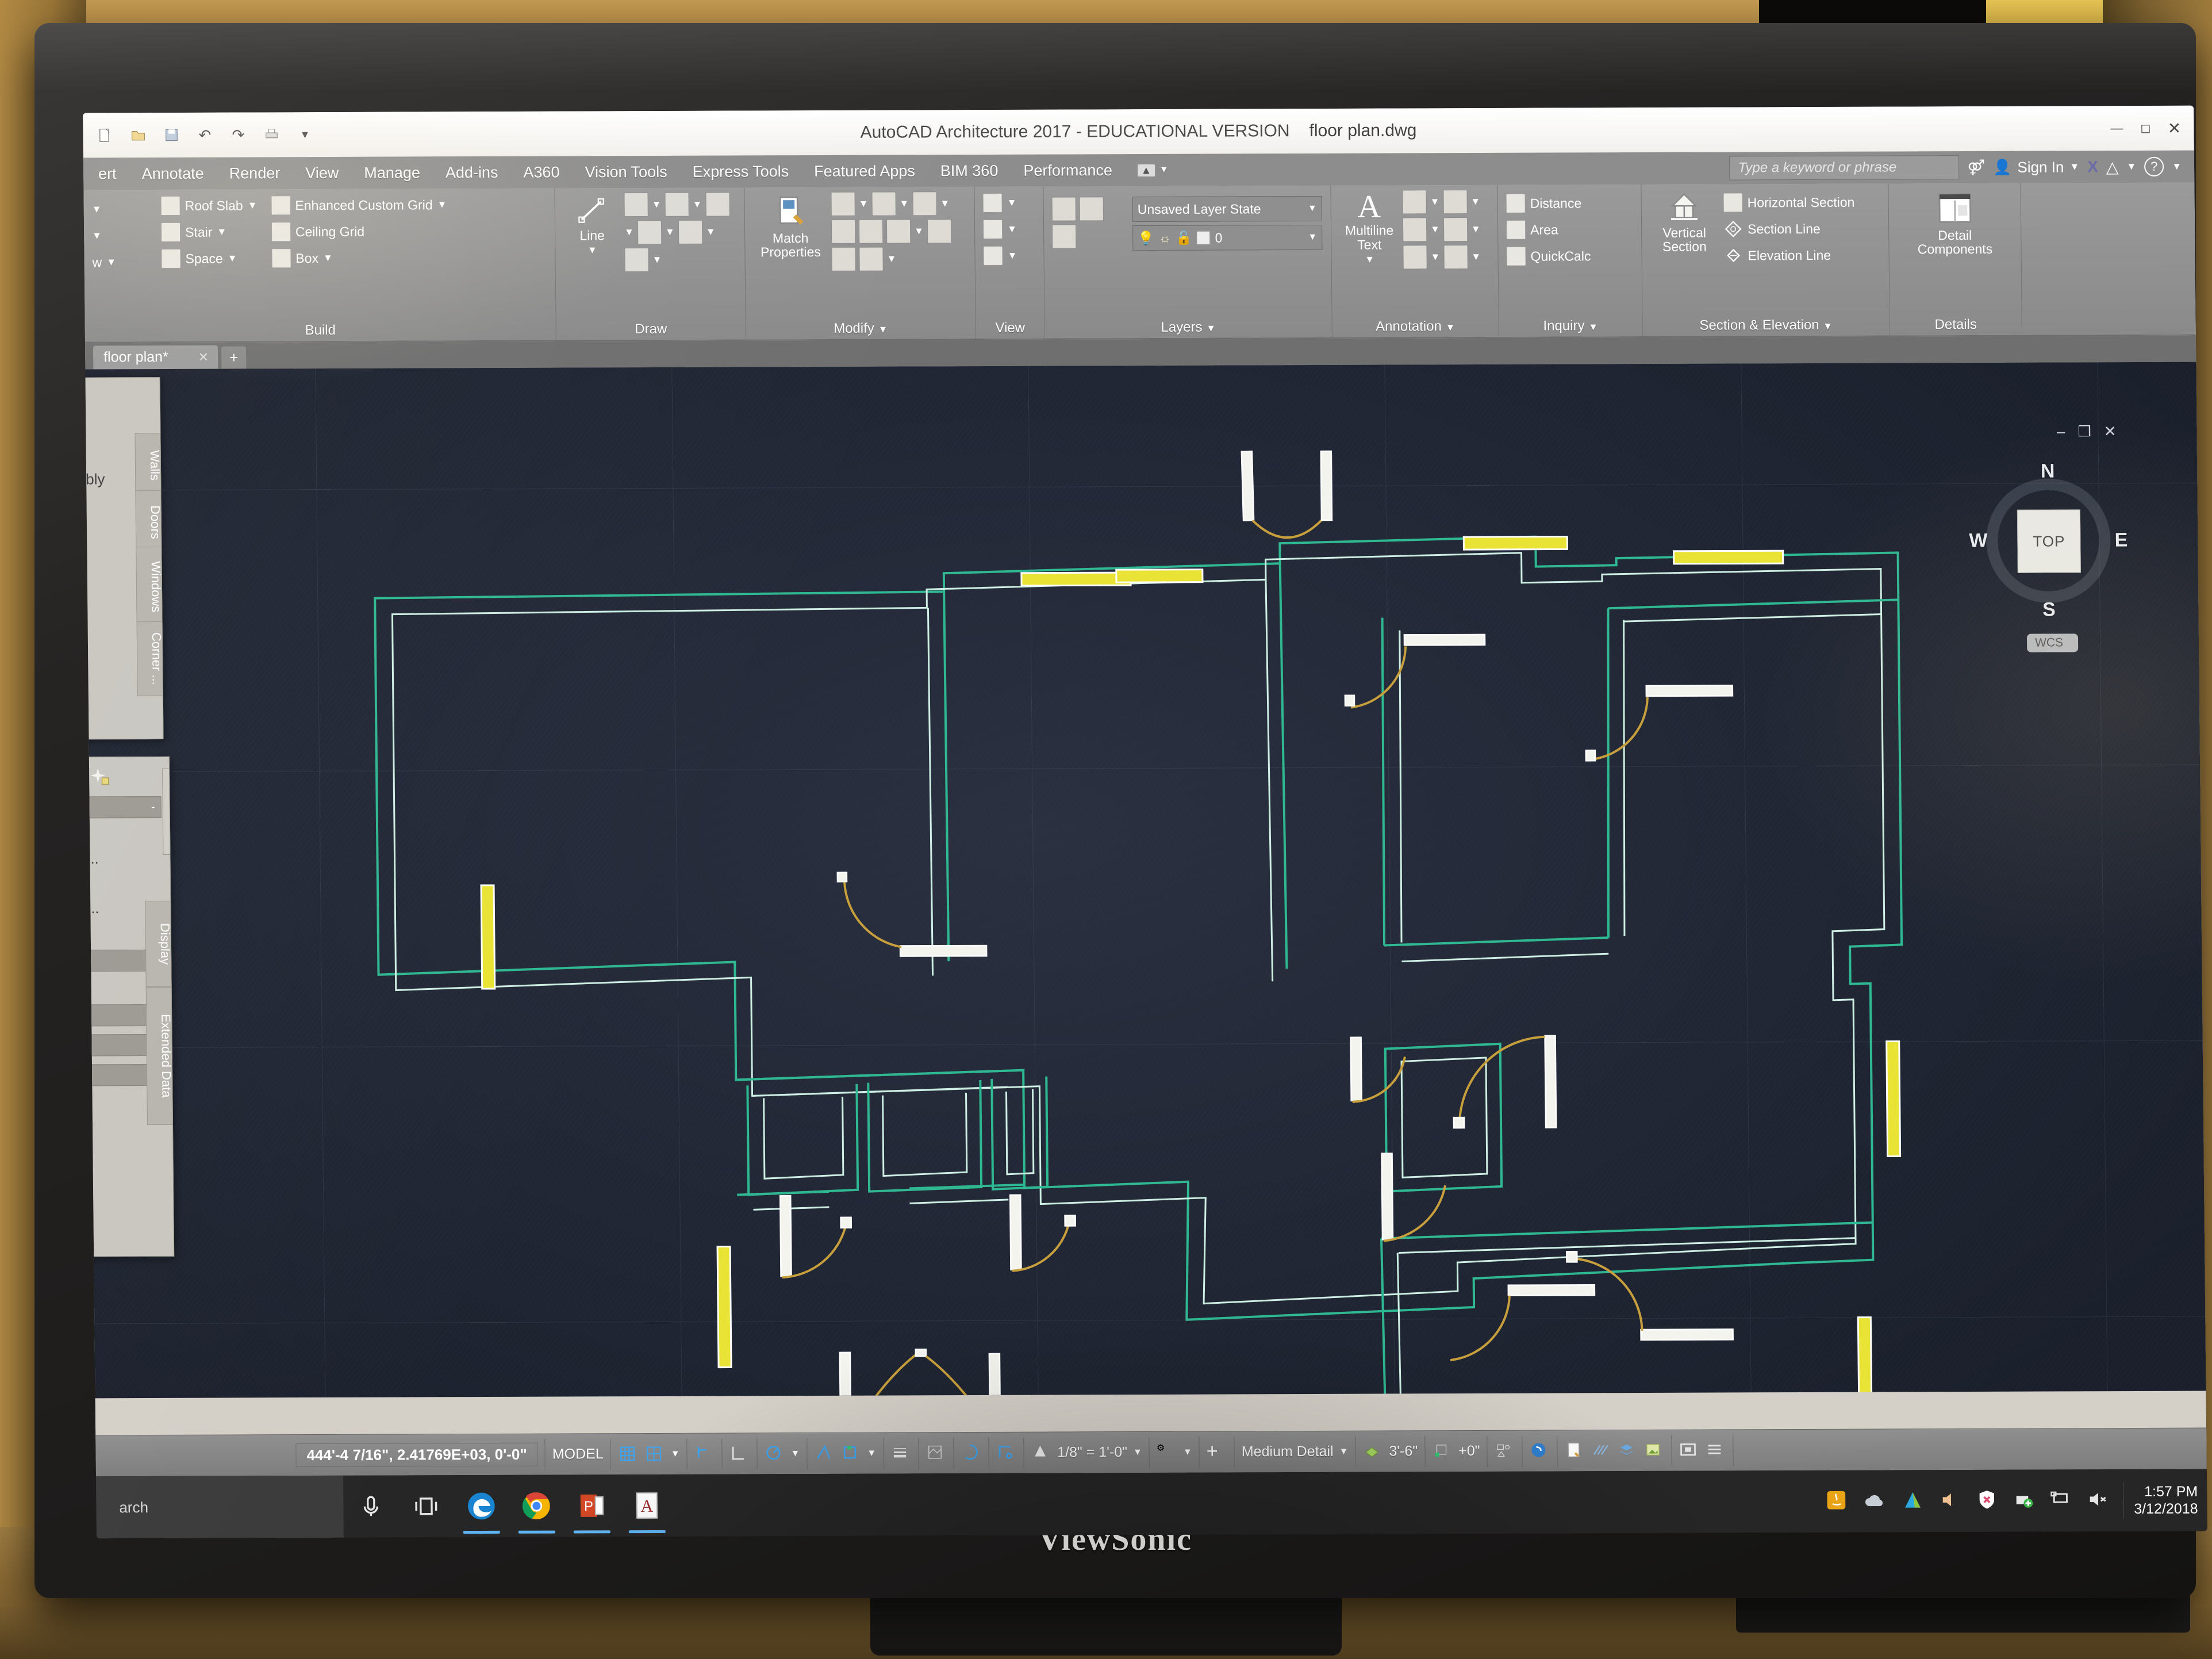 The height and width of the screenshot is (1659, 2212). What do you see at coordinates (1987, 1500) in the screenshot?
I see `windows-defender-icon` at bounding box center [1987, 1500].